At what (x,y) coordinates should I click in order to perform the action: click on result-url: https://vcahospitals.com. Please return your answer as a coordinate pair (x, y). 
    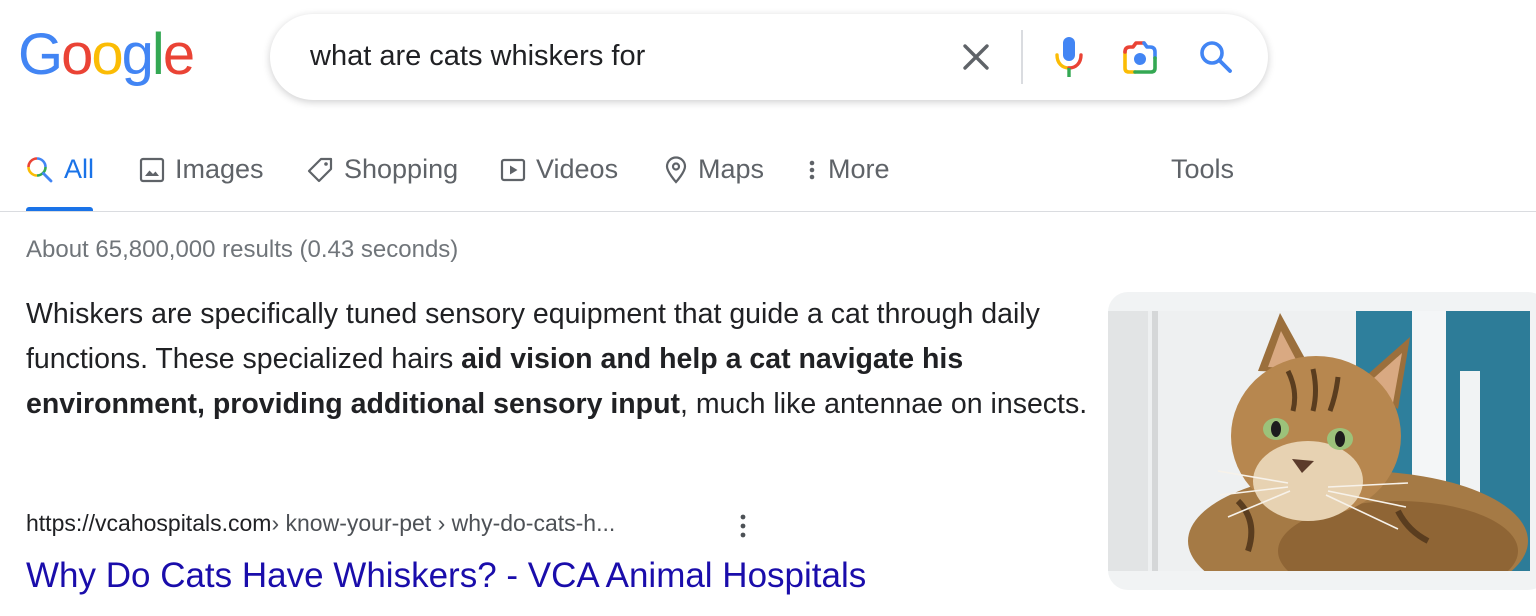
    Looking at the image, I should click on (149, 523).